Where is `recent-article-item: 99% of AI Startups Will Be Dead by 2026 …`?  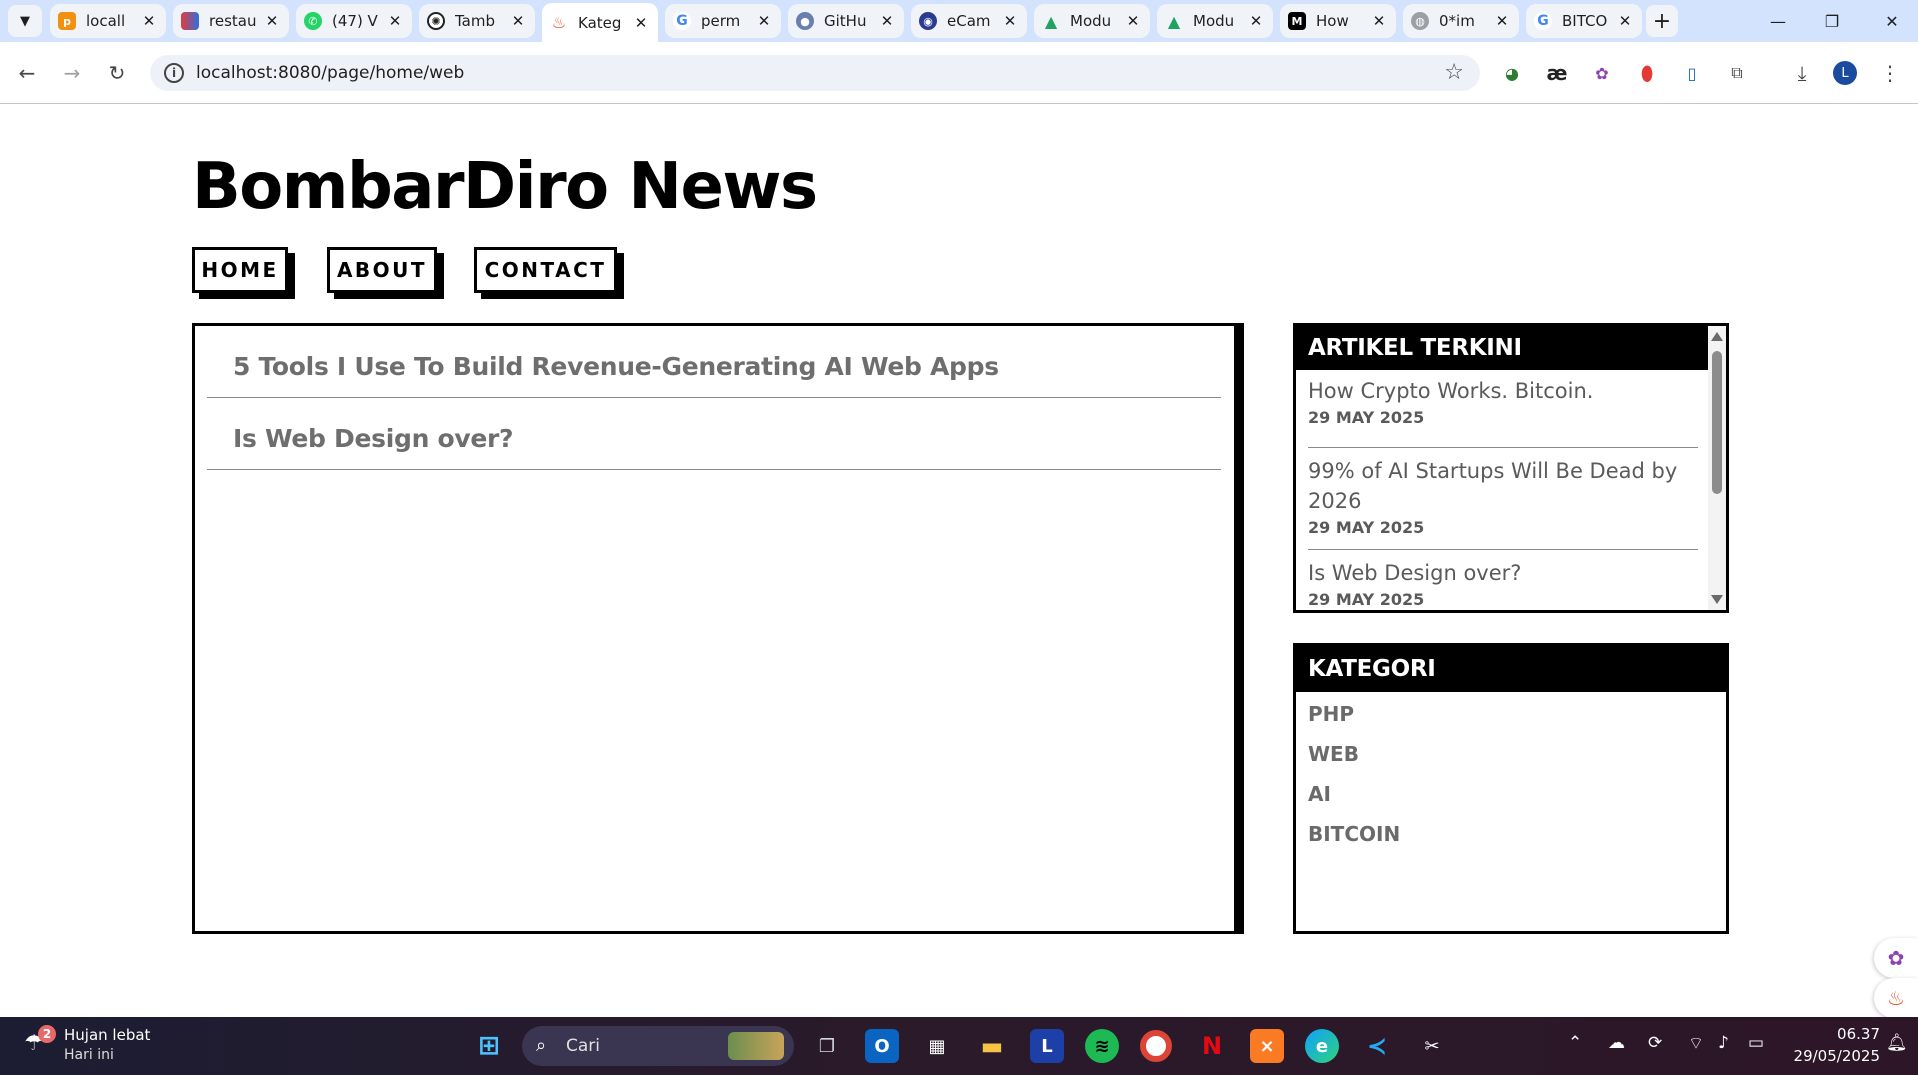
recent-article-item: 99% of AI Startups Will Be Dead by 2026 … is located at coordinates (1503, 499).